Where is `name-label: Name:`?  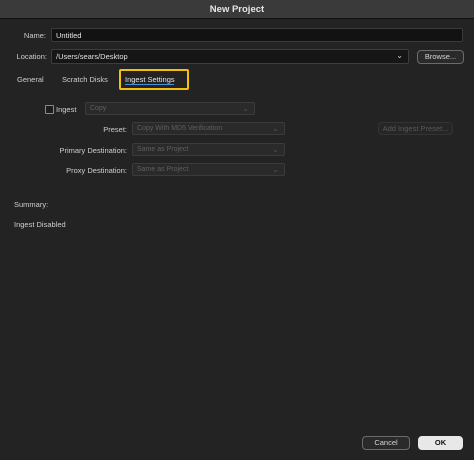
name-label: Name: is located at coordinates (34, 35).